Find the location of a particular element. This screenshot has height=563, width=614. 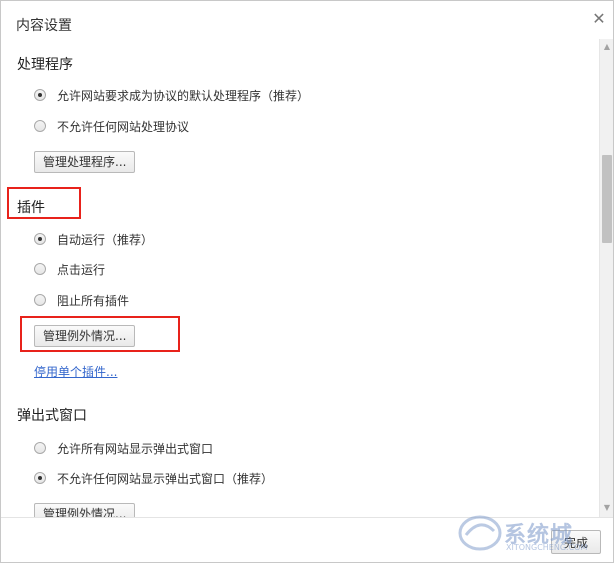

radio-plugins-block-all: 阻止所有插件 is located at coordinates (81, 300).